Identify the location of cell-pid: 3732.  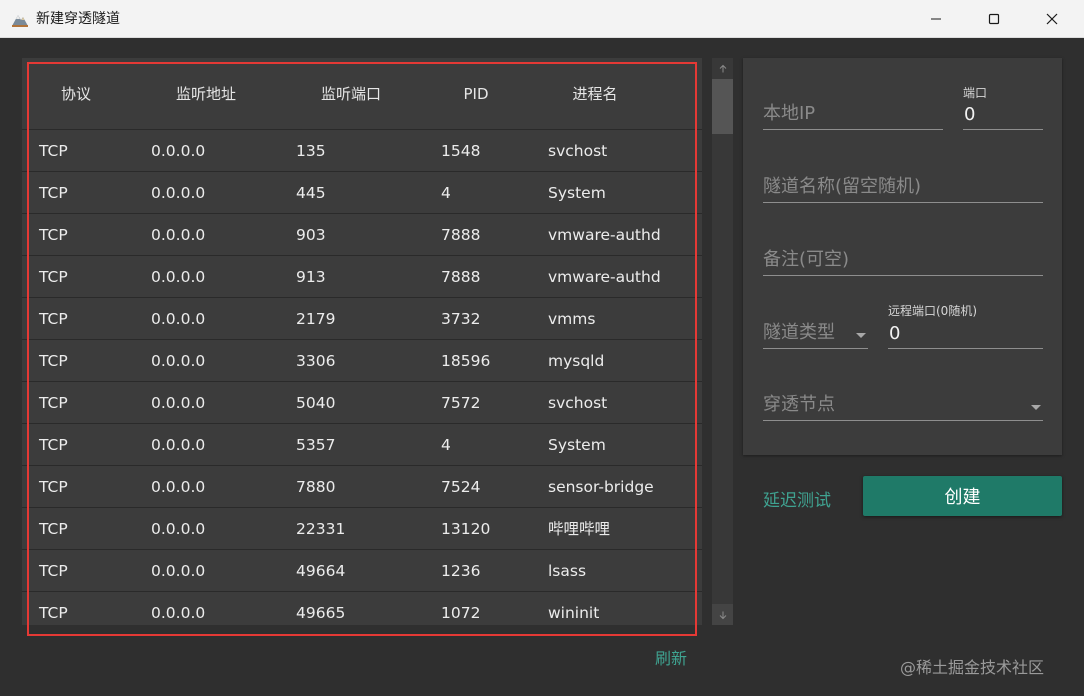
(461, 319).